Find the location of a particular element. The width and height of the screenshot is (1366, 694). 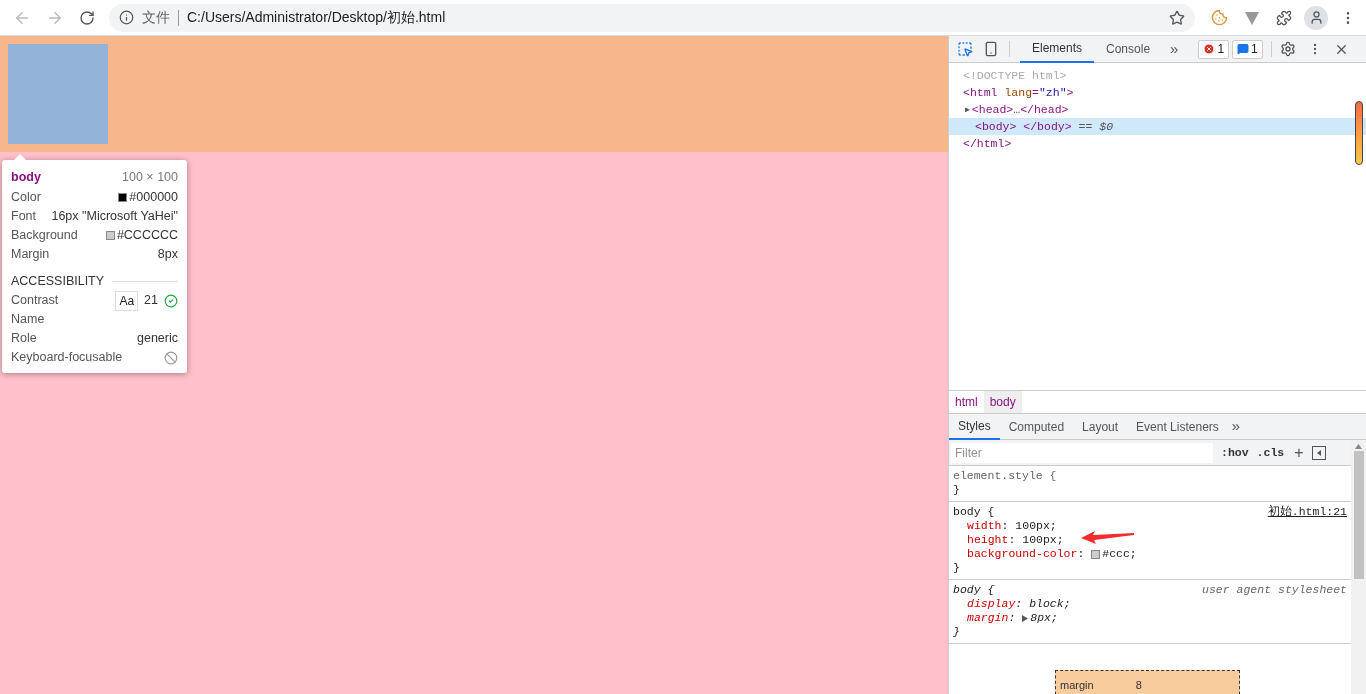

rule-selector: element.style { is located at coordinates (1005, 476).